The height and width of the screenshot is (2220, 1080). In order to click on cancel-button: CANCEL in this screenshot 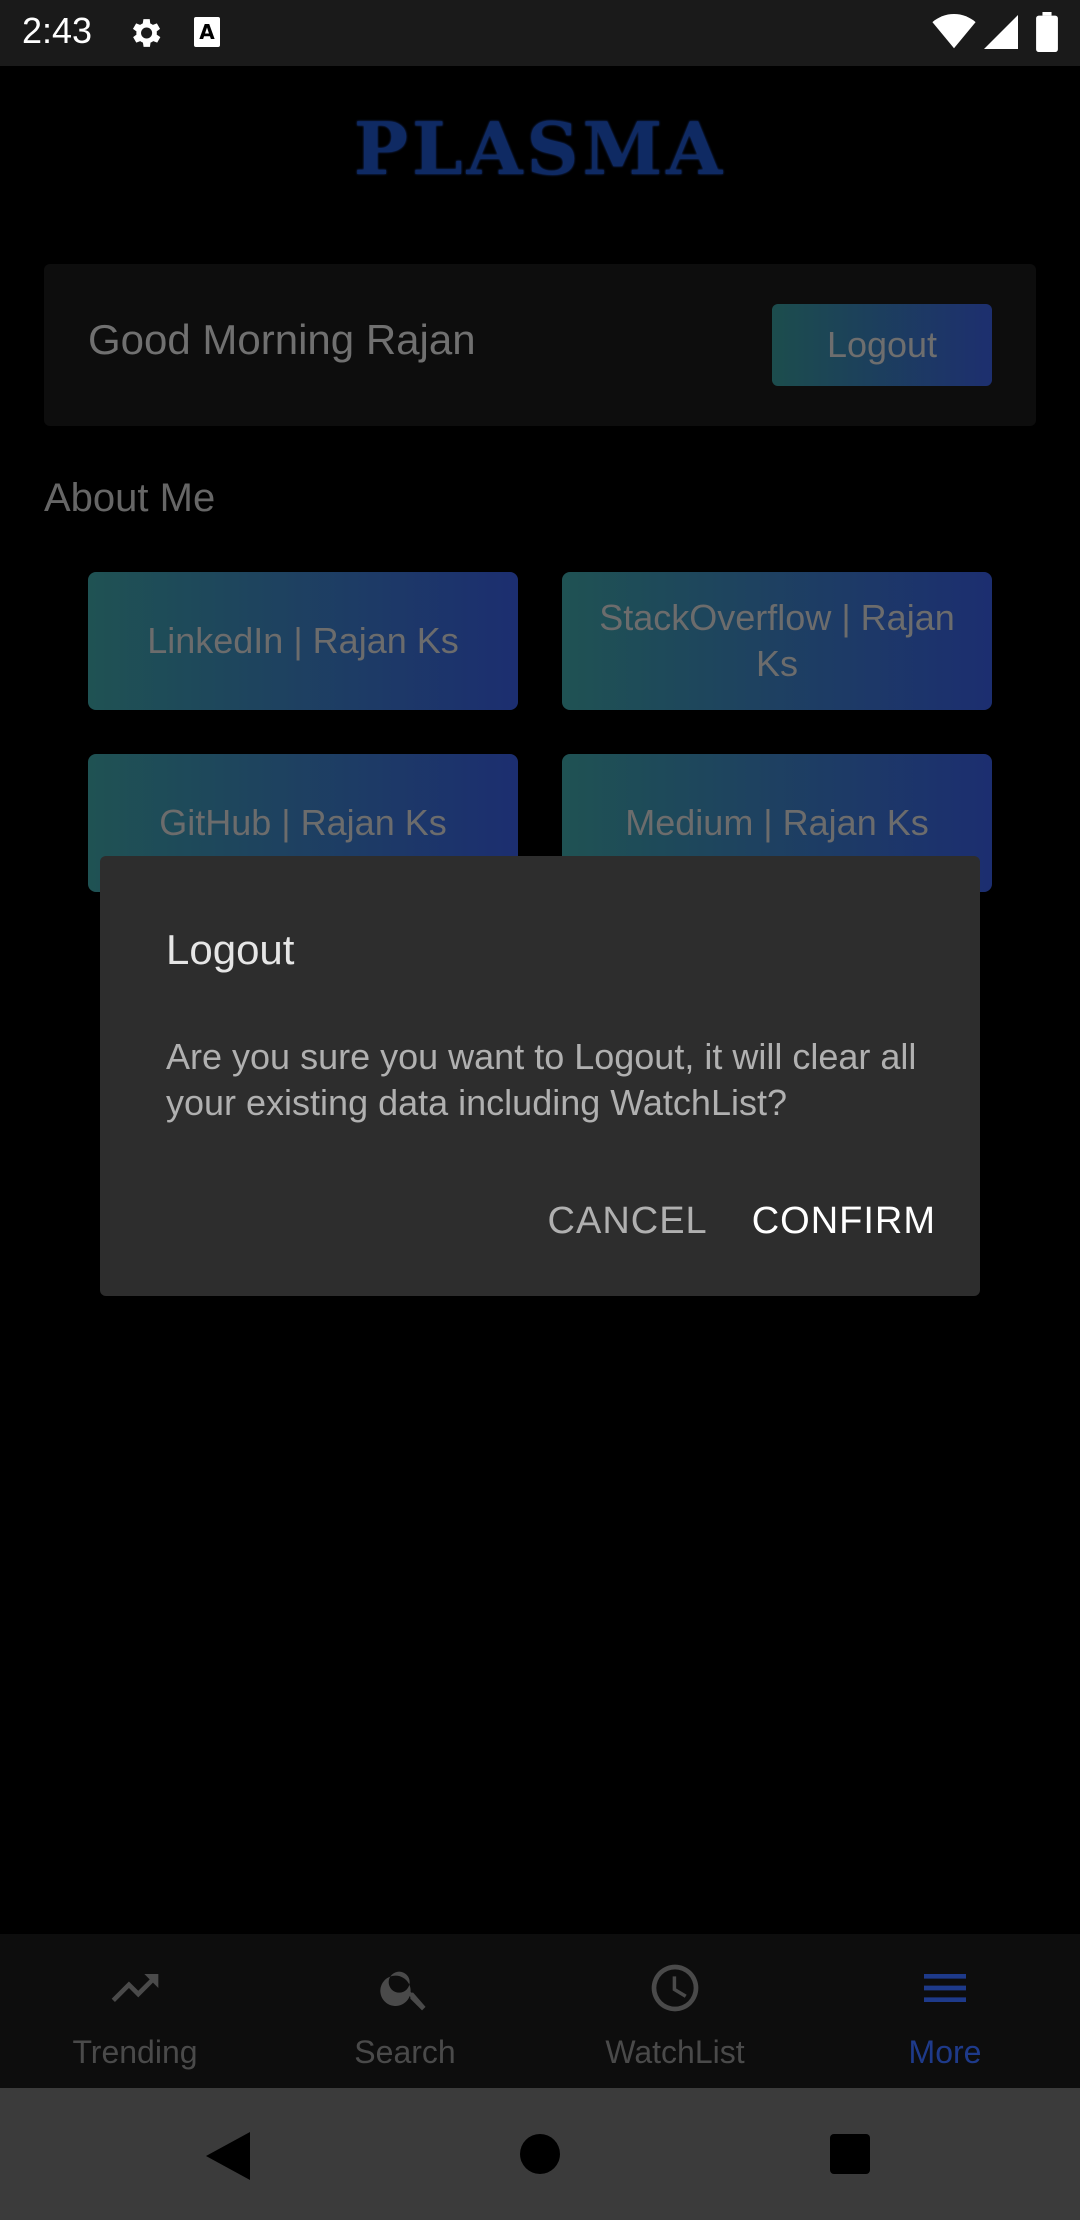, I will do `click(628, 1221)`.